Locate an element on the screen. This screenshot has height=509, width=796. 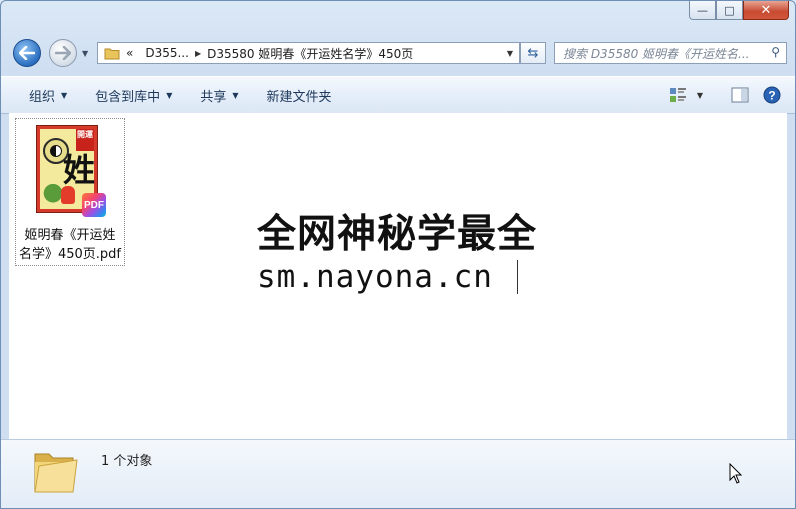
mouse-cursor-icon is located at coordinates (736, 473).